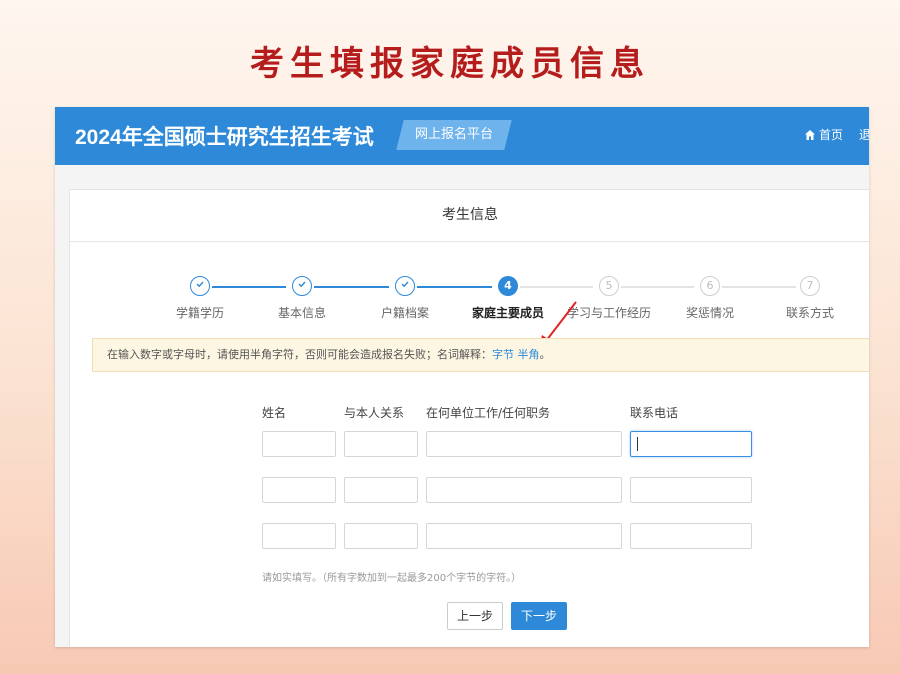 The image size is (900, 674). I want to click on step-3-circle, so click(405, 286).